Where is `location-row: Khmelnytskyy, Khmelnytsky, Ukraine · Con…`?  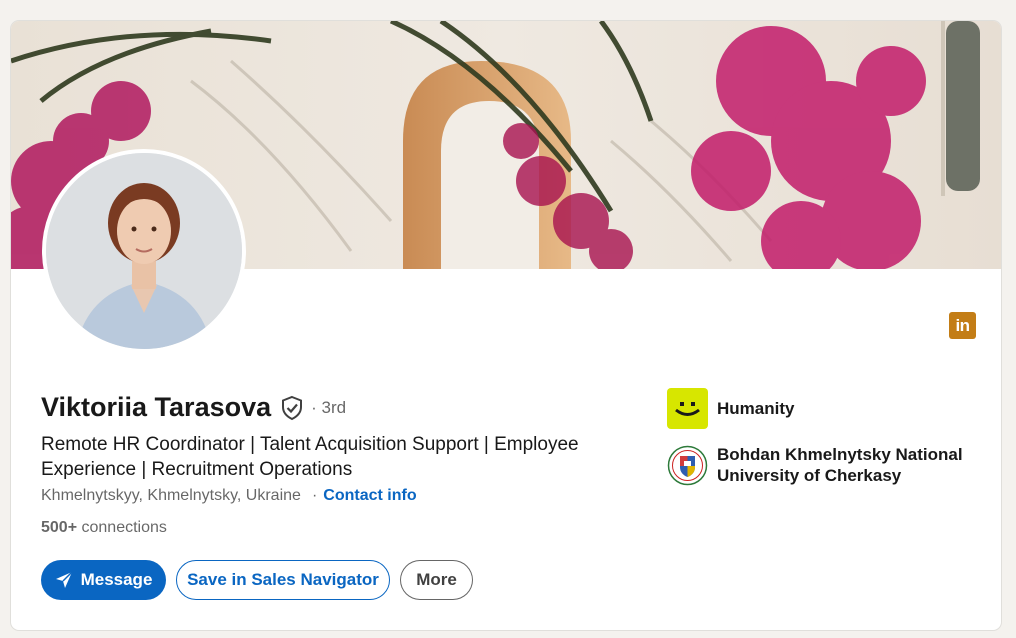
location-row: Khmelnytskyy, Khmelnytsky, Ukraine · Con… is located at coordinates (229, 496).